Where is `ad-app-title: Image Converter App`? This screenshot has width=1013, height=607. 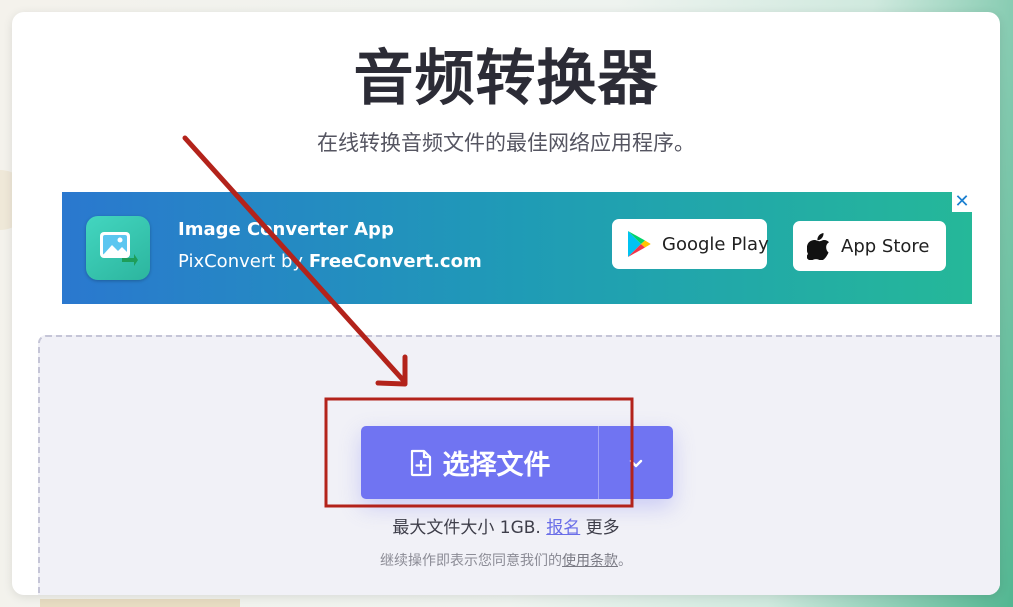 ad-app-title: Image Converter App is located at coordinates (286, 229).